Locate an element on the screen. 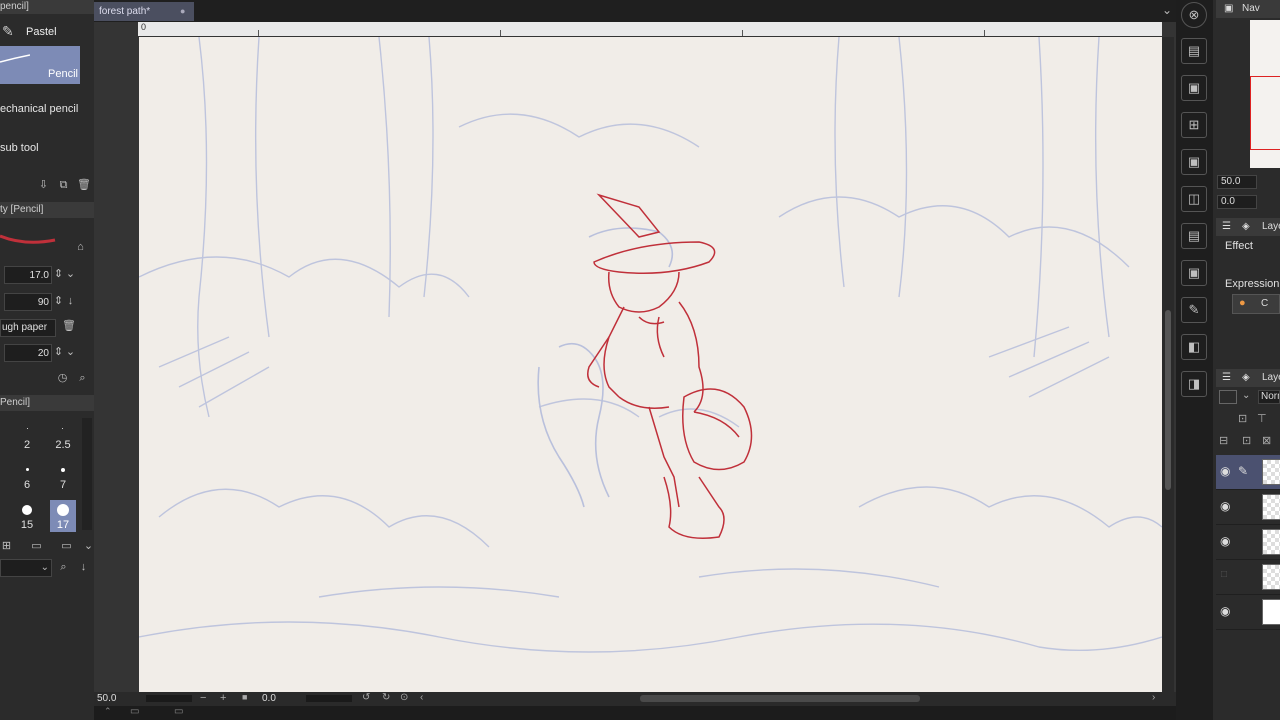 The height and width of the screenshot is (720, 1280). blend-mode-select: Norn is located at coordinates (1269, 397).